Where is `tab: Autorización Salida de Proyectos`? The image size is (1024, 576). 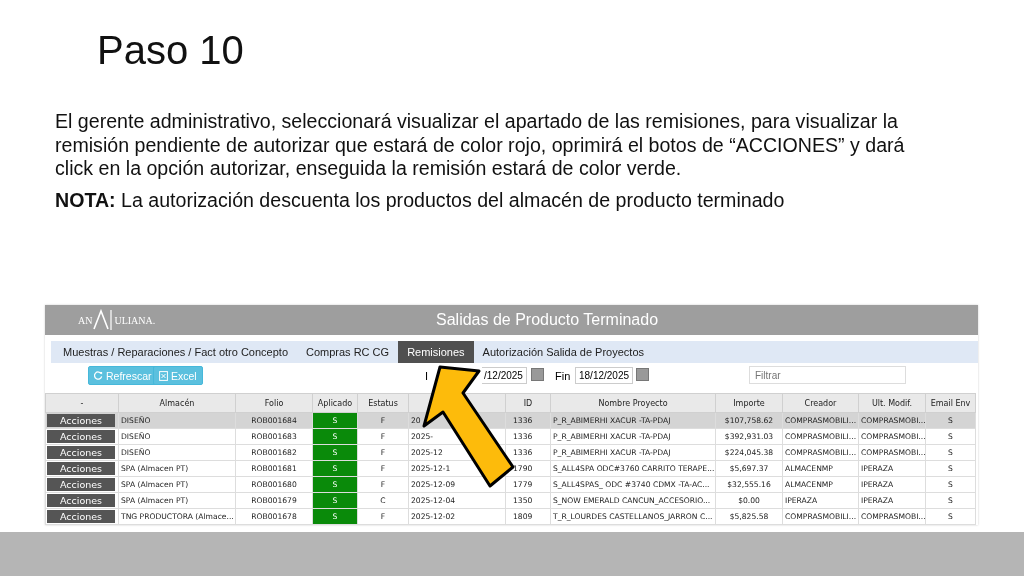
tab: Autorización Salida de Proyectos is located at coordinates (563, 352).